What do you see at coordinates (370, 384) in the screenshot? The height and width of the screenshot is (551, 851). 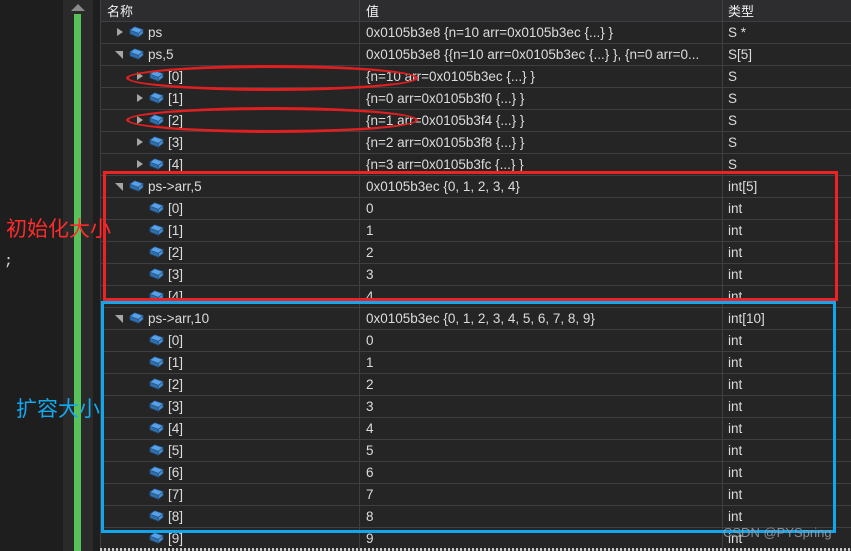 I see `watch-row-value: 2` at bounding box center [370, 384].